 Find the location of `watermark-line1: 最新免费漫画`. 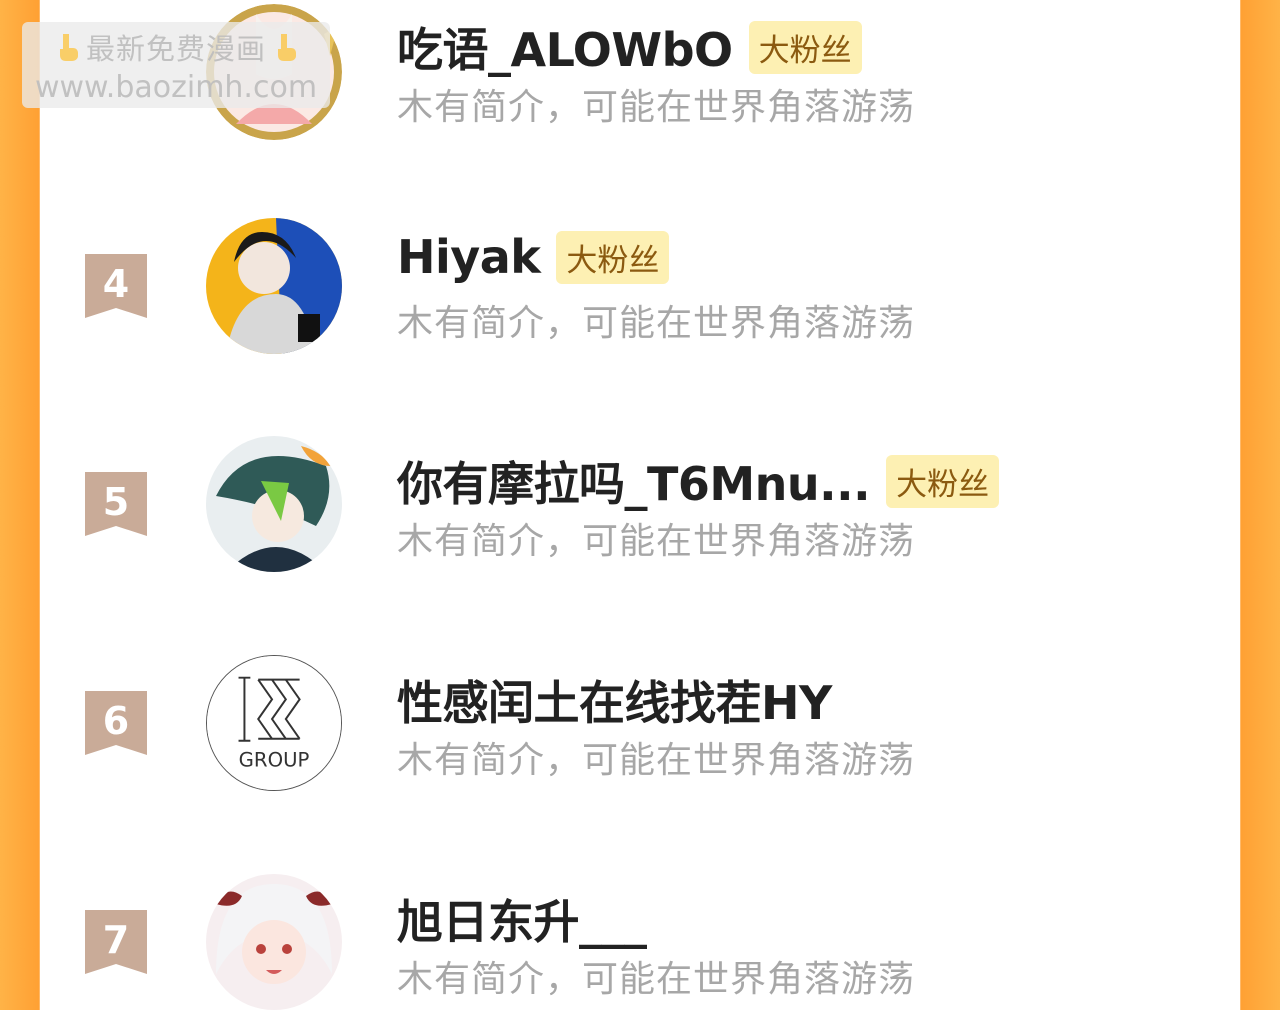

watermark-line1: 最新免费漫画 is located at coordinates (175, 48).